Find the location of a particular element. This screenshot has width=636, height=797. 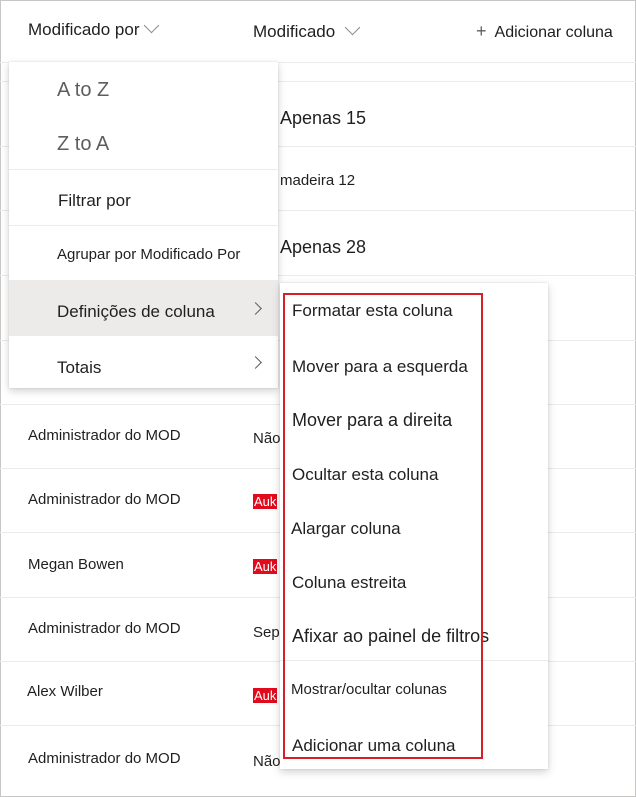

column-header-modified-by: Modificado por is located at coordinates (93, 28).